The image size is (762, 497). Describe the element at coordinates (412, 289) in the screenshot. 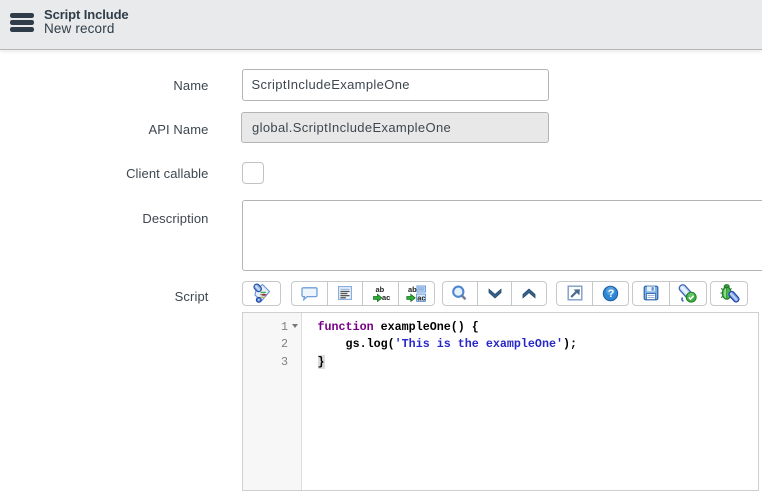

I see `svg-text: ab` at that location.